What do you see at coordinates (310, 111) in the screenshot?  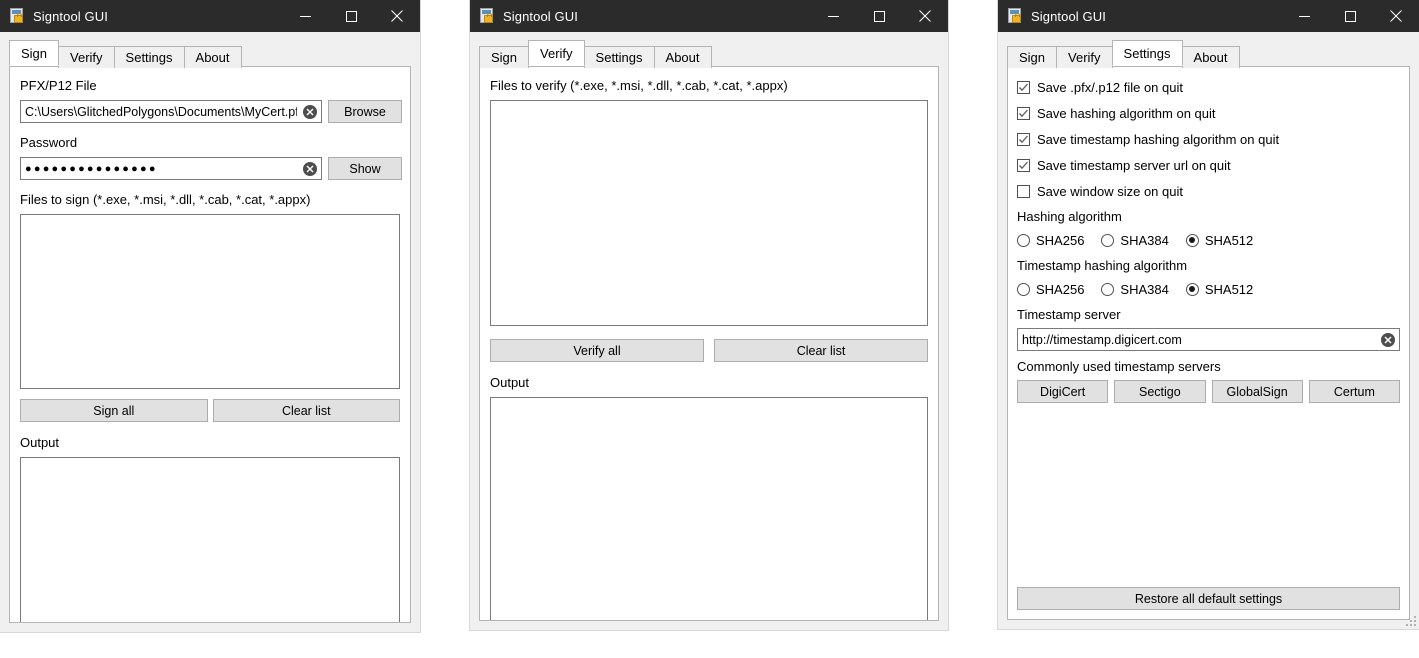 I see `clear-pfx-icon` at bounding box center [310, 111].